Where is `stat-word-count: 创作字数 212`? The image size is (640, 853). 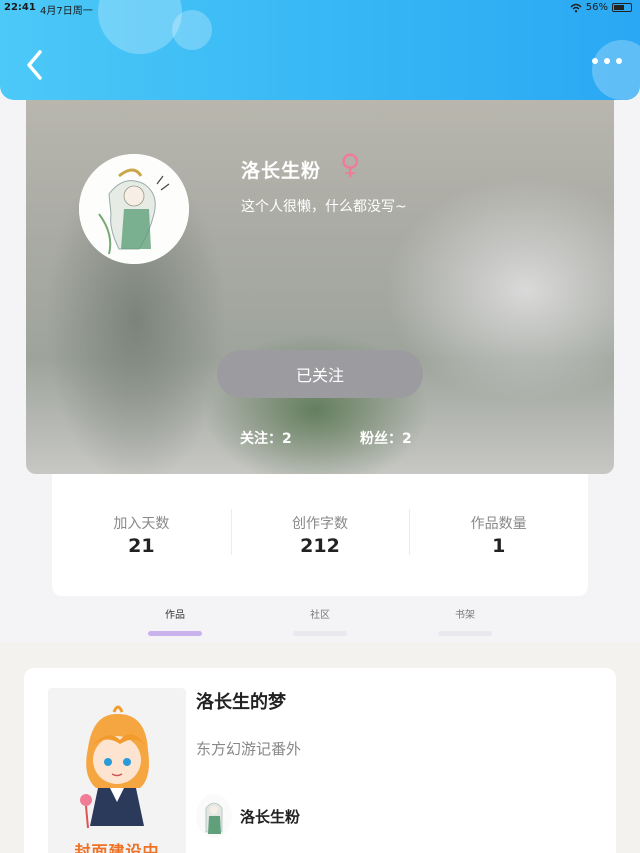
stat-word-count: 创作字数 212 is located at coordinates (320, 533).